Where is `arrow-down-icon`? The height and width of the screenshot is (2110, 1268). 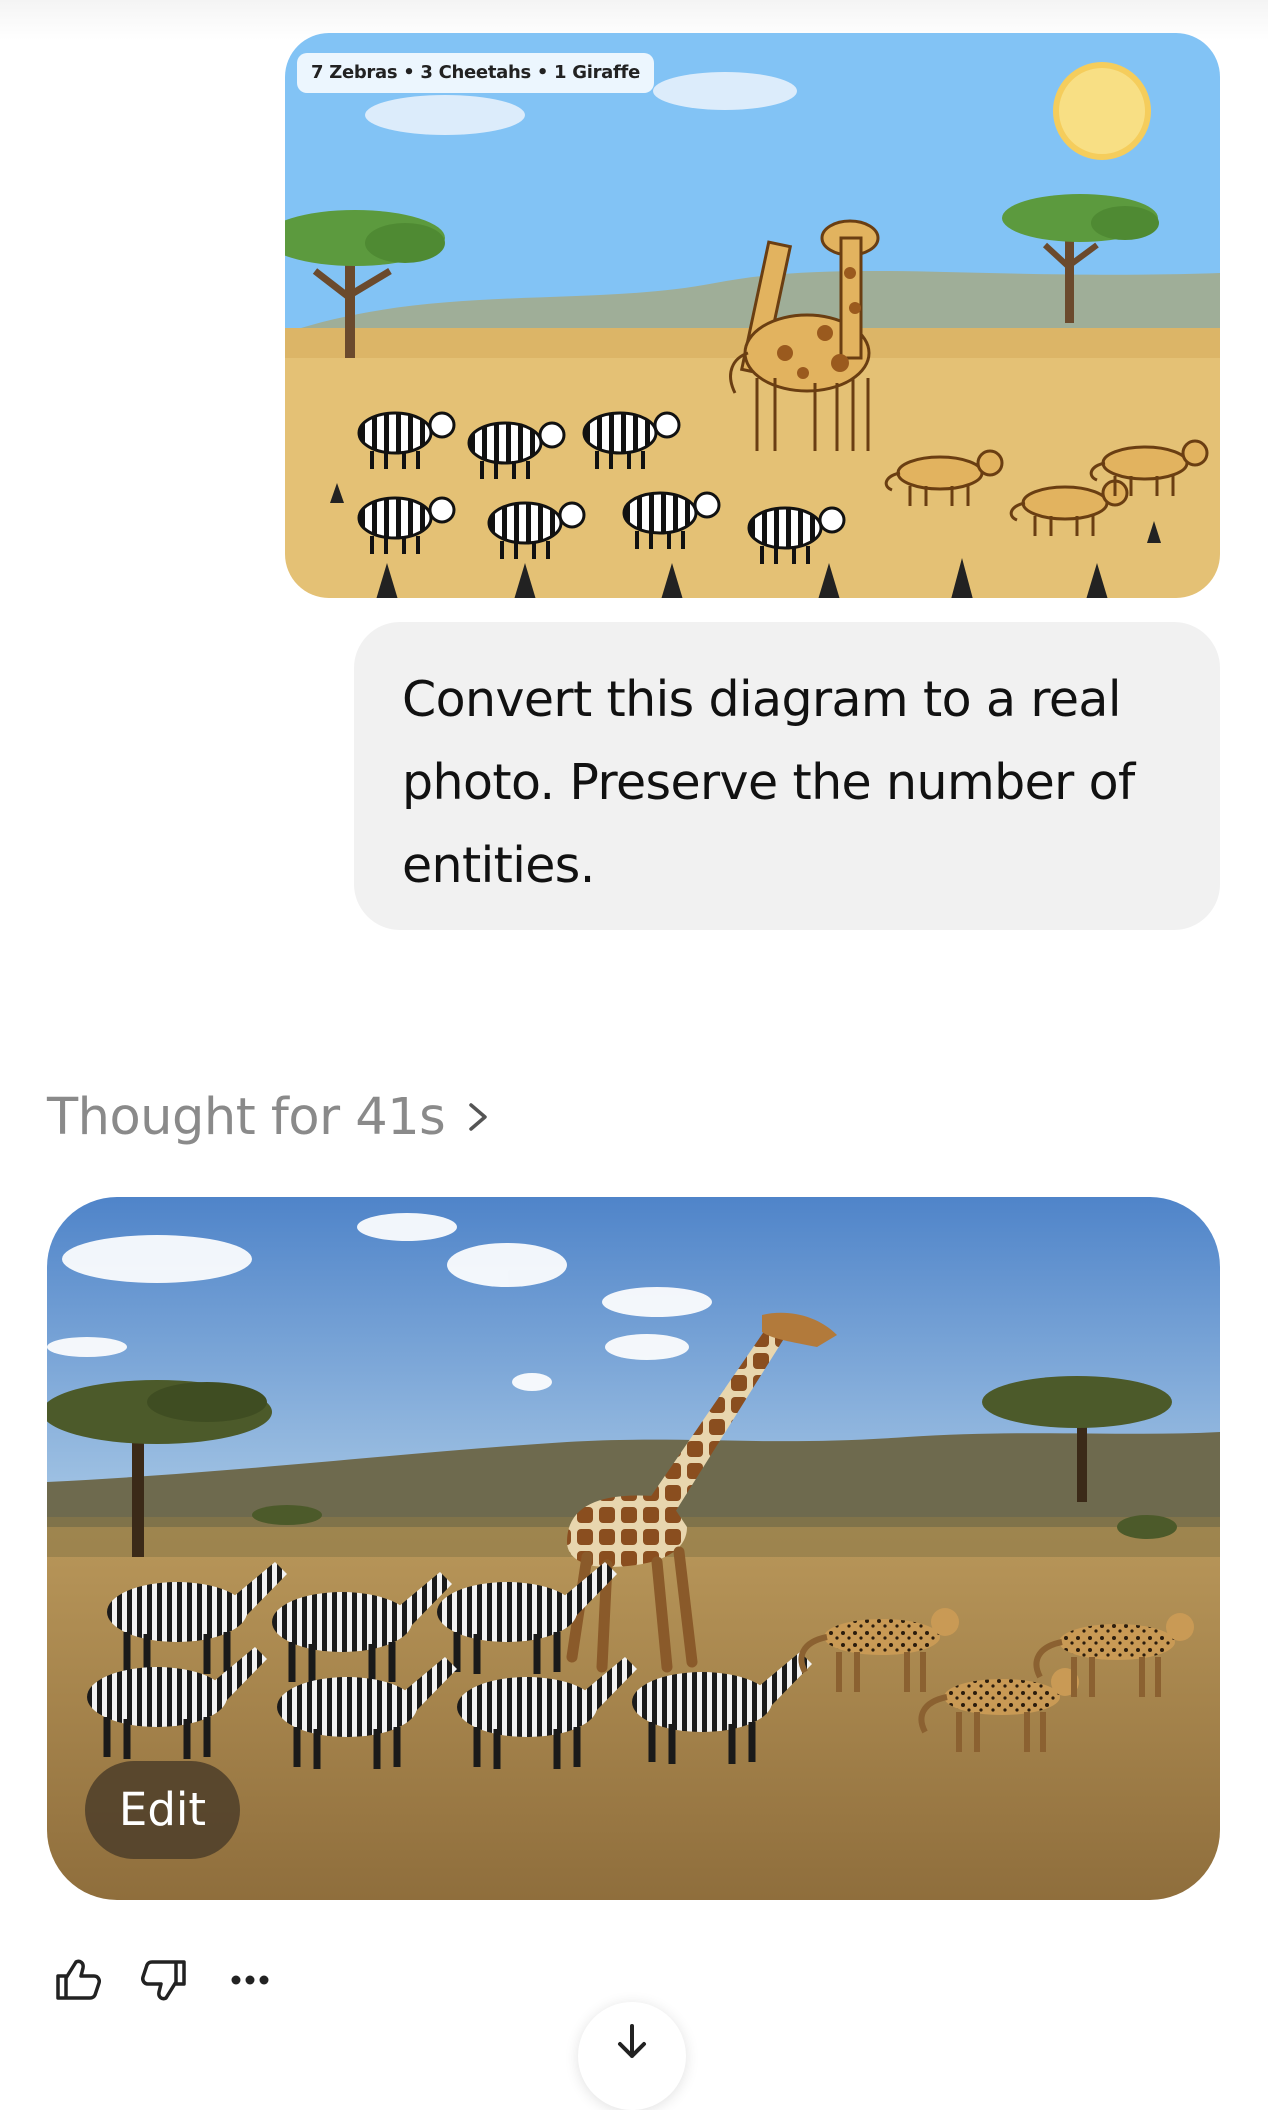 arrow-down-icon is located at coordinates (632, 2041).